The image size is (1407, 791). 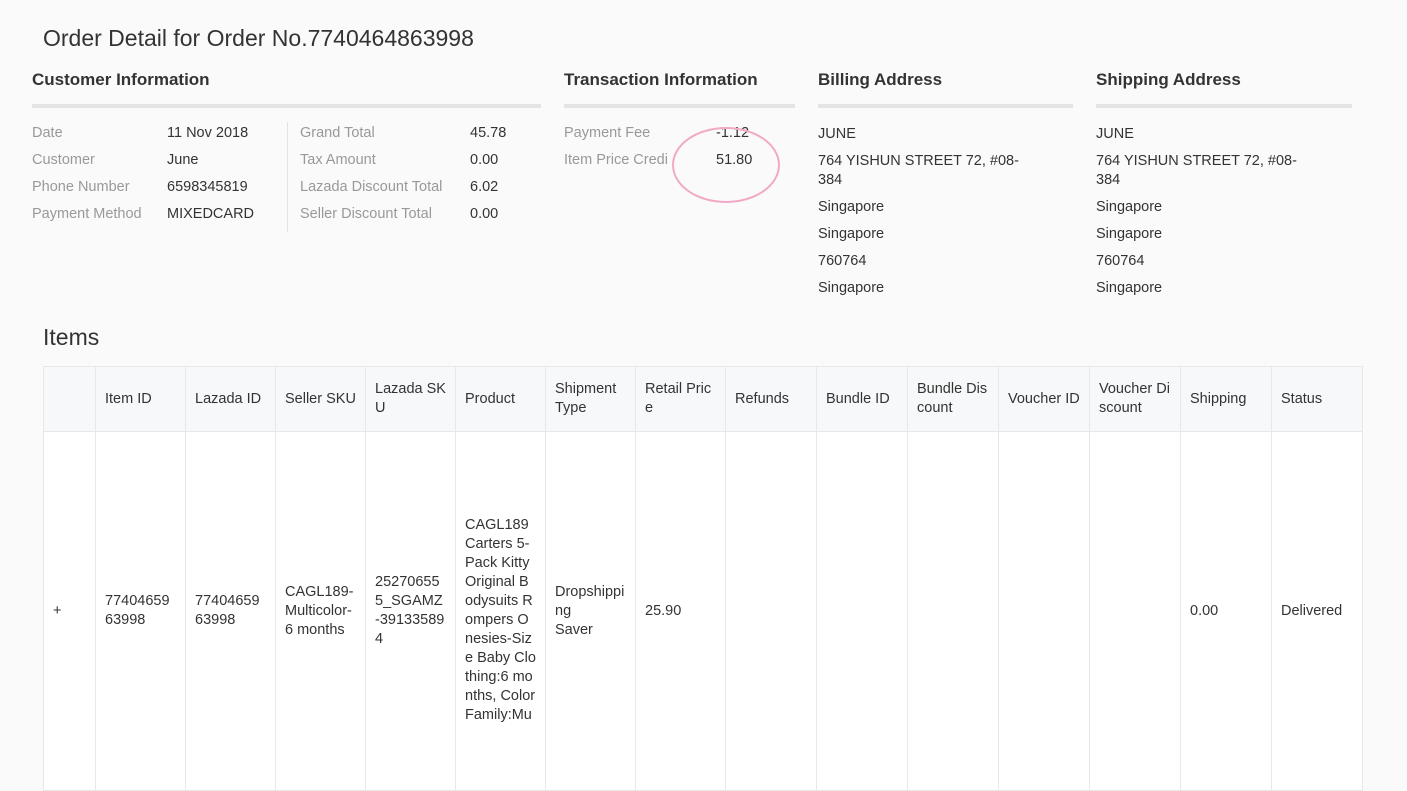 I want to click on cell-shipping: 0.00, so click(x=1226, y=611).